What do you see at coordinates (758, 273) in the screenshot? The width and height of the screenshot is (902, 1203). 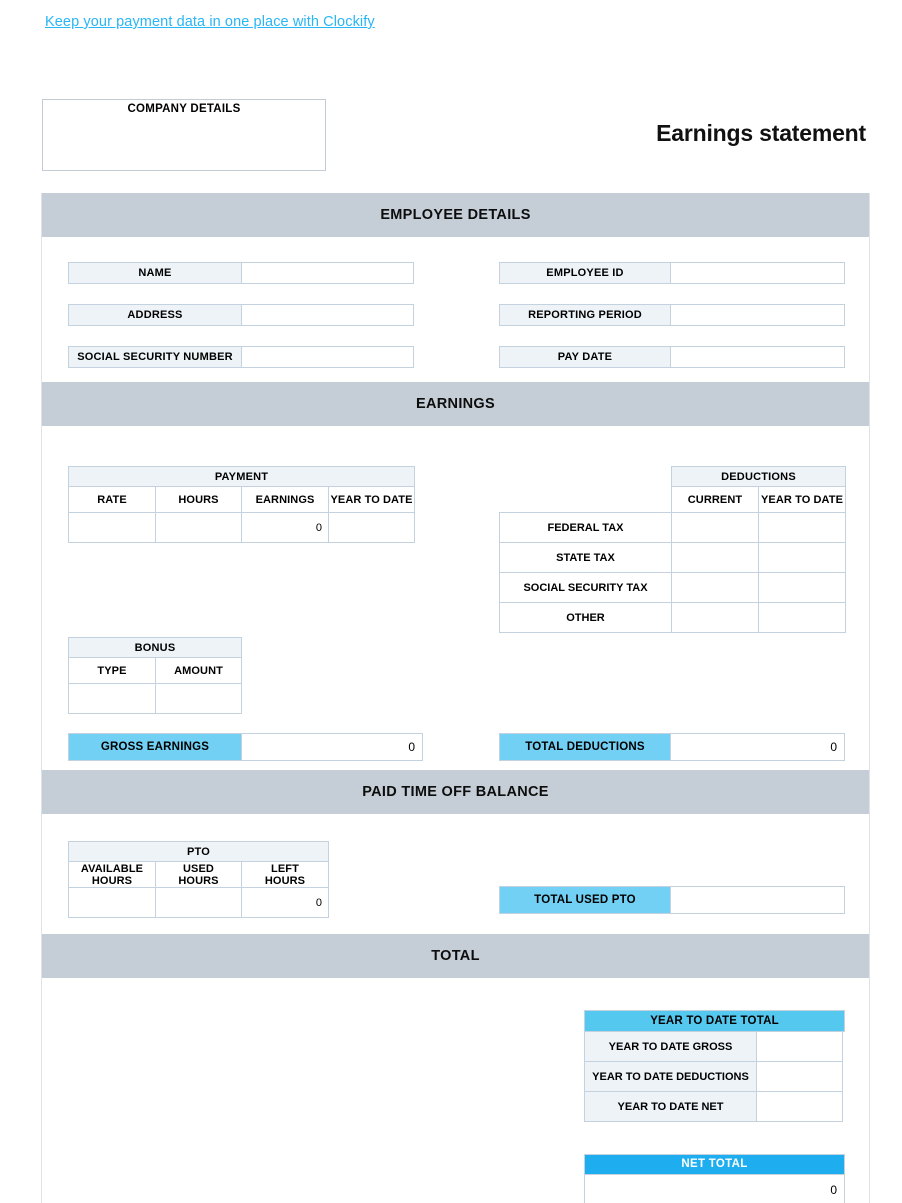 I see `field-value-employee-id` at bounding box center [758, 273].